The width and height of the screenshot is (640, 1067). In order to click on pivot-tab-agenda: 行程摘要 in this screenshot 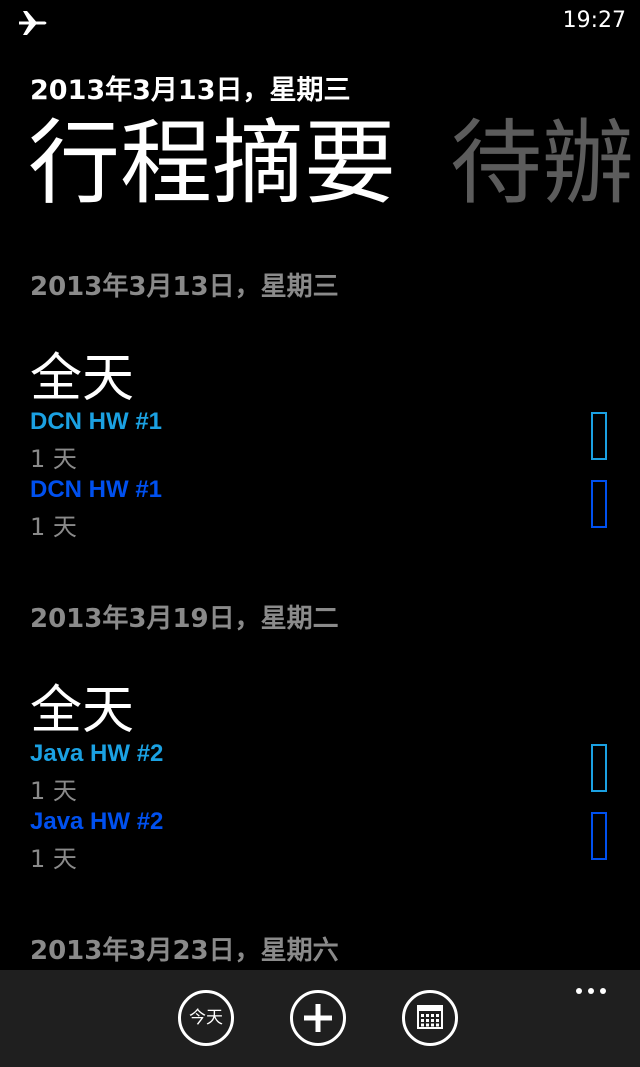, I will do `click(212, 164)`.